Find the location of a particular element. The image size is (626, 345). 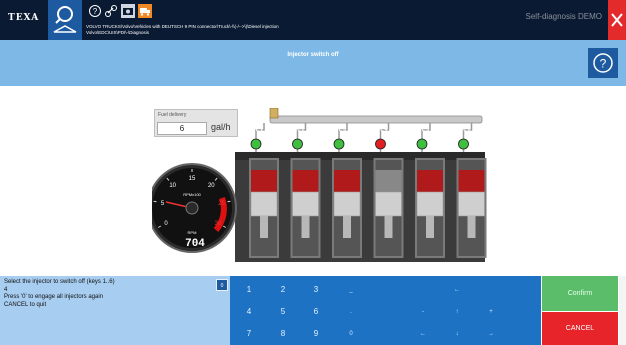

gauge-rpm-label: RPM is located at coordinates (192, 232).